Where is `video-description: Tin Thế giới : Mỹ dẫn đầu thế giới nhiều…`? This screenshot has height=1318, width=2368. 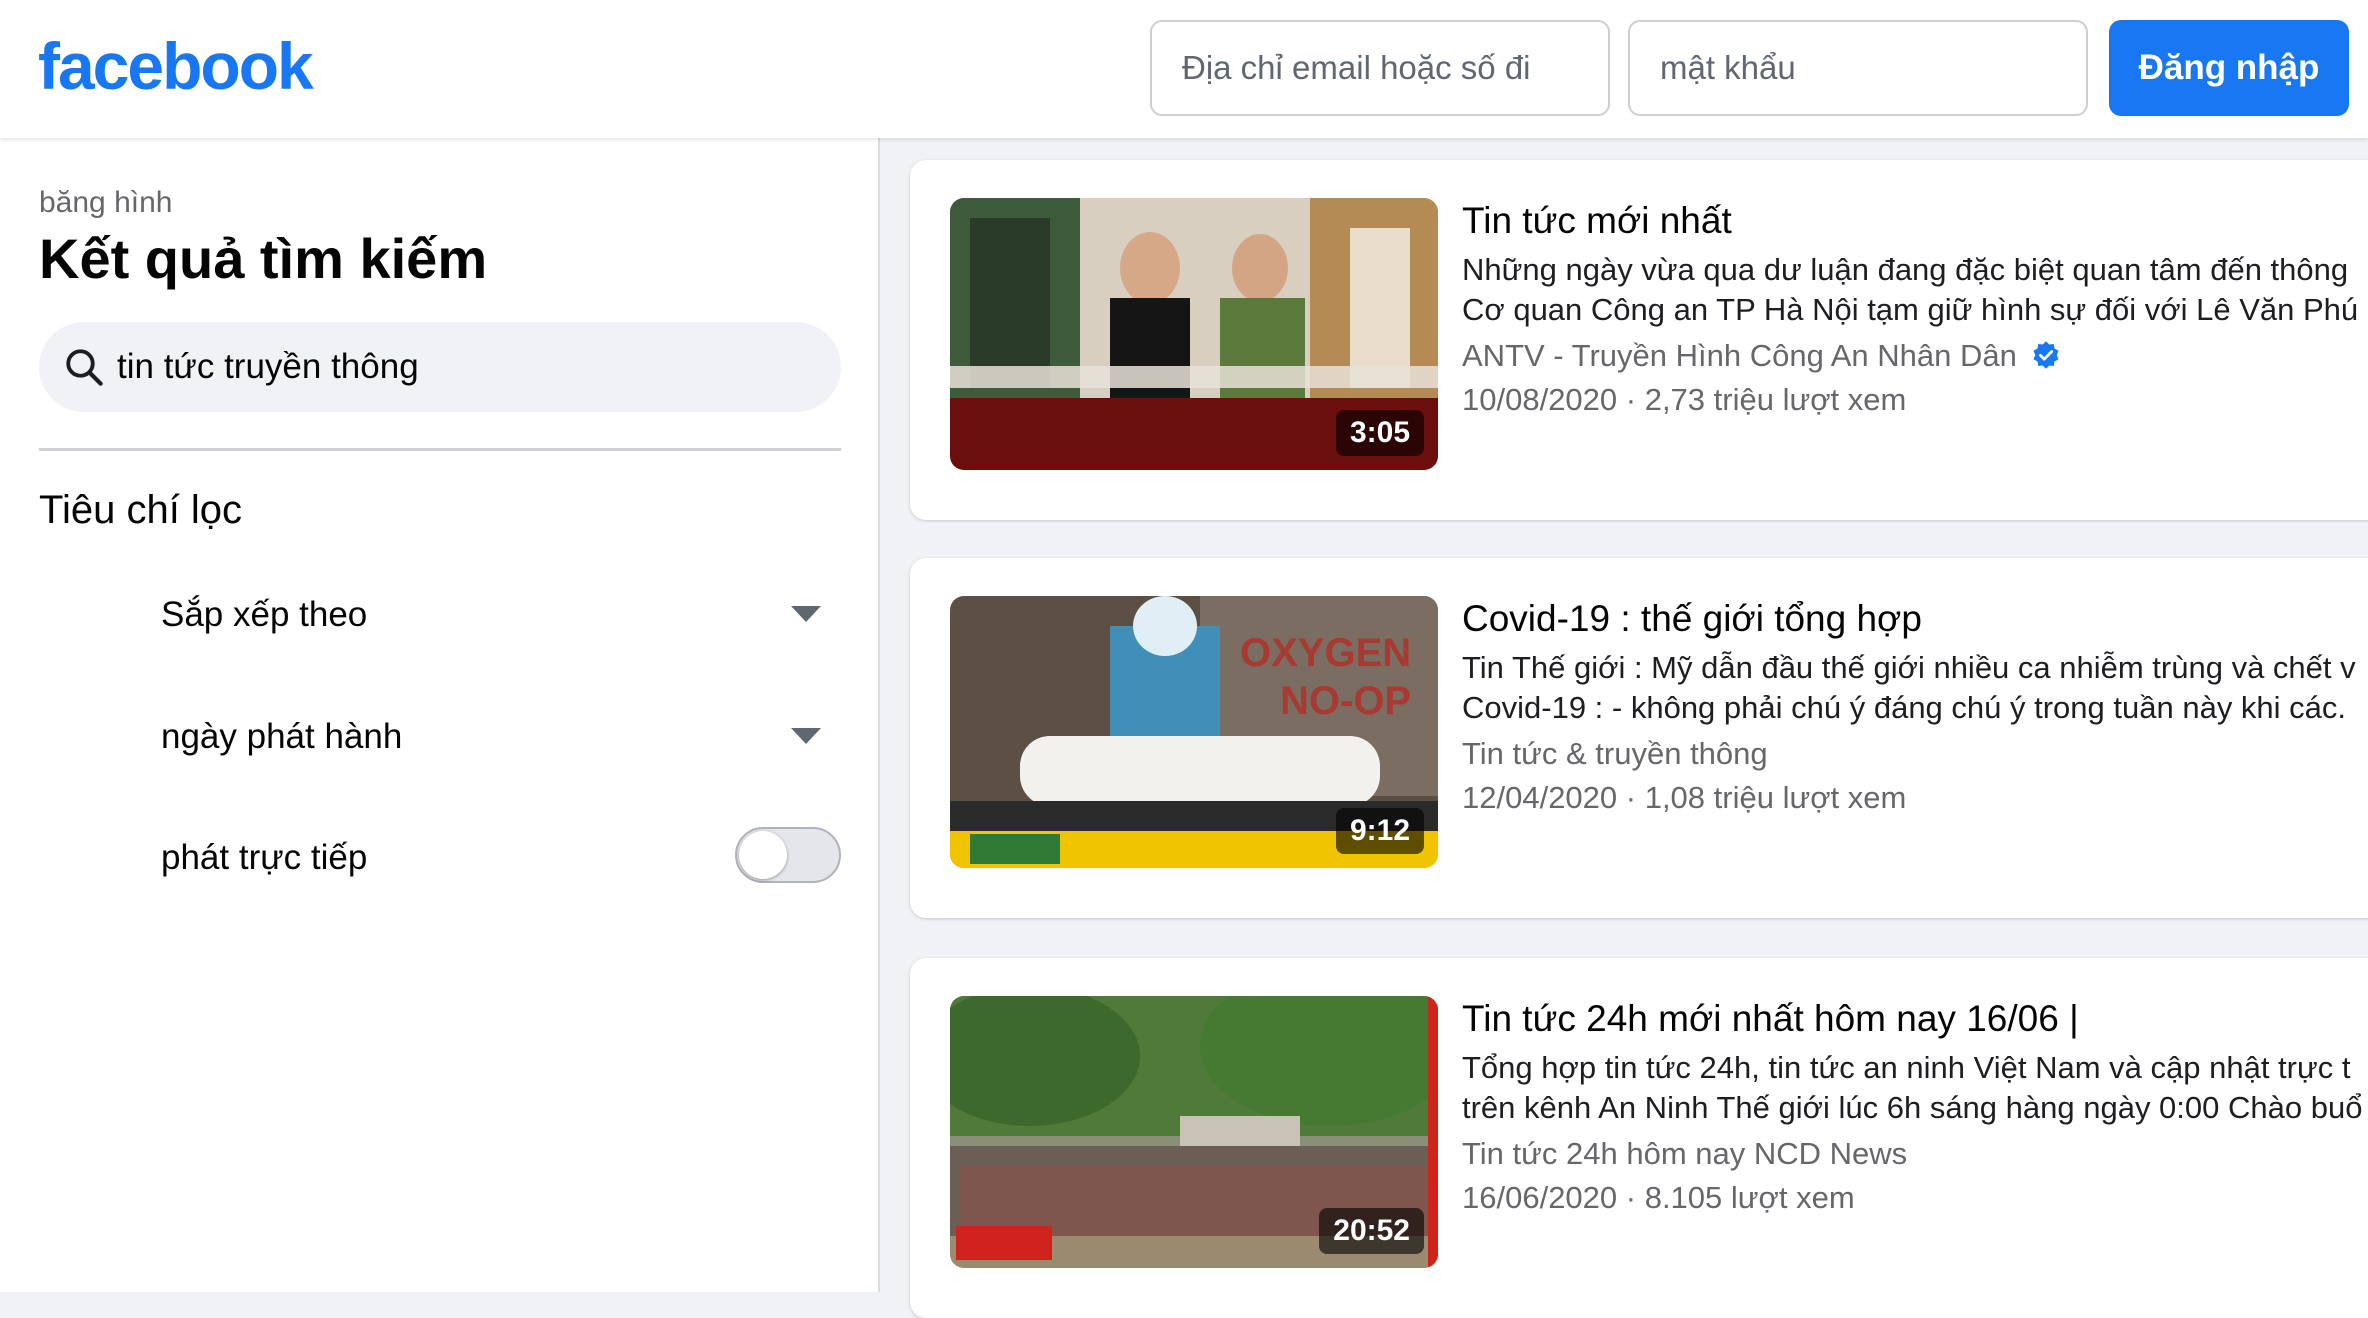 video-description: Tin Thế giới : Mỹ dẫn đầu thế giới nhiều… is located at coordinates (1909, 667).